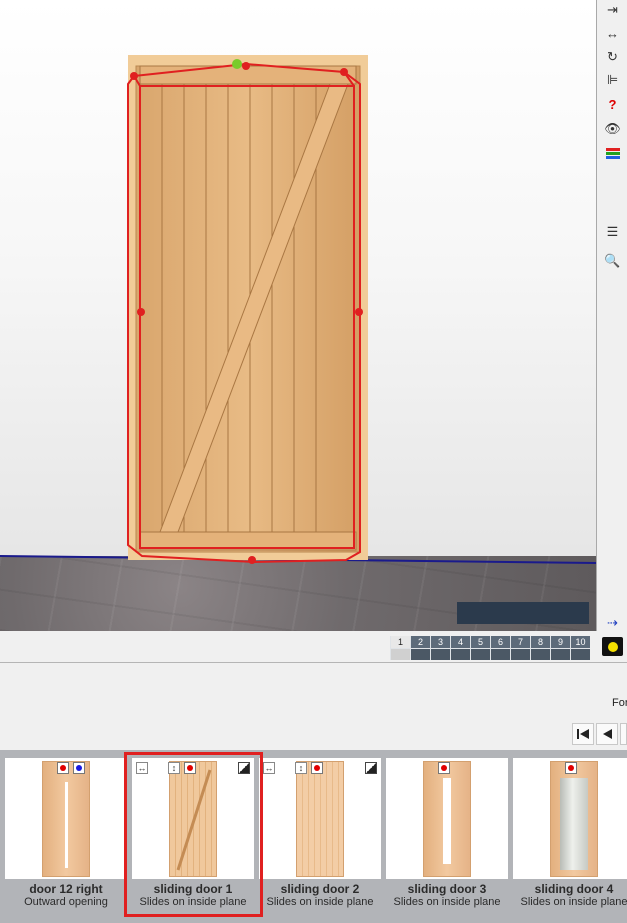 Image resolution: width=627 pixels, height=923 pixels. Describe the element at coordinates (612, 153) in the screenshot. I see `color-bars-icon` at that location.